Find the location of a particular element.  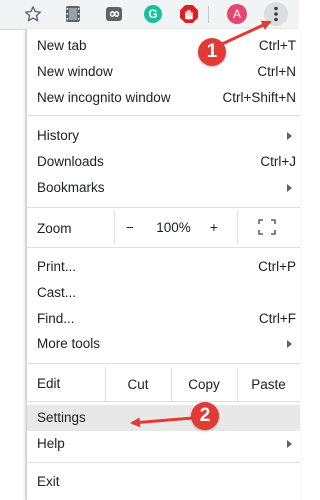

profile-button: A is located at coordinates (237, 14).